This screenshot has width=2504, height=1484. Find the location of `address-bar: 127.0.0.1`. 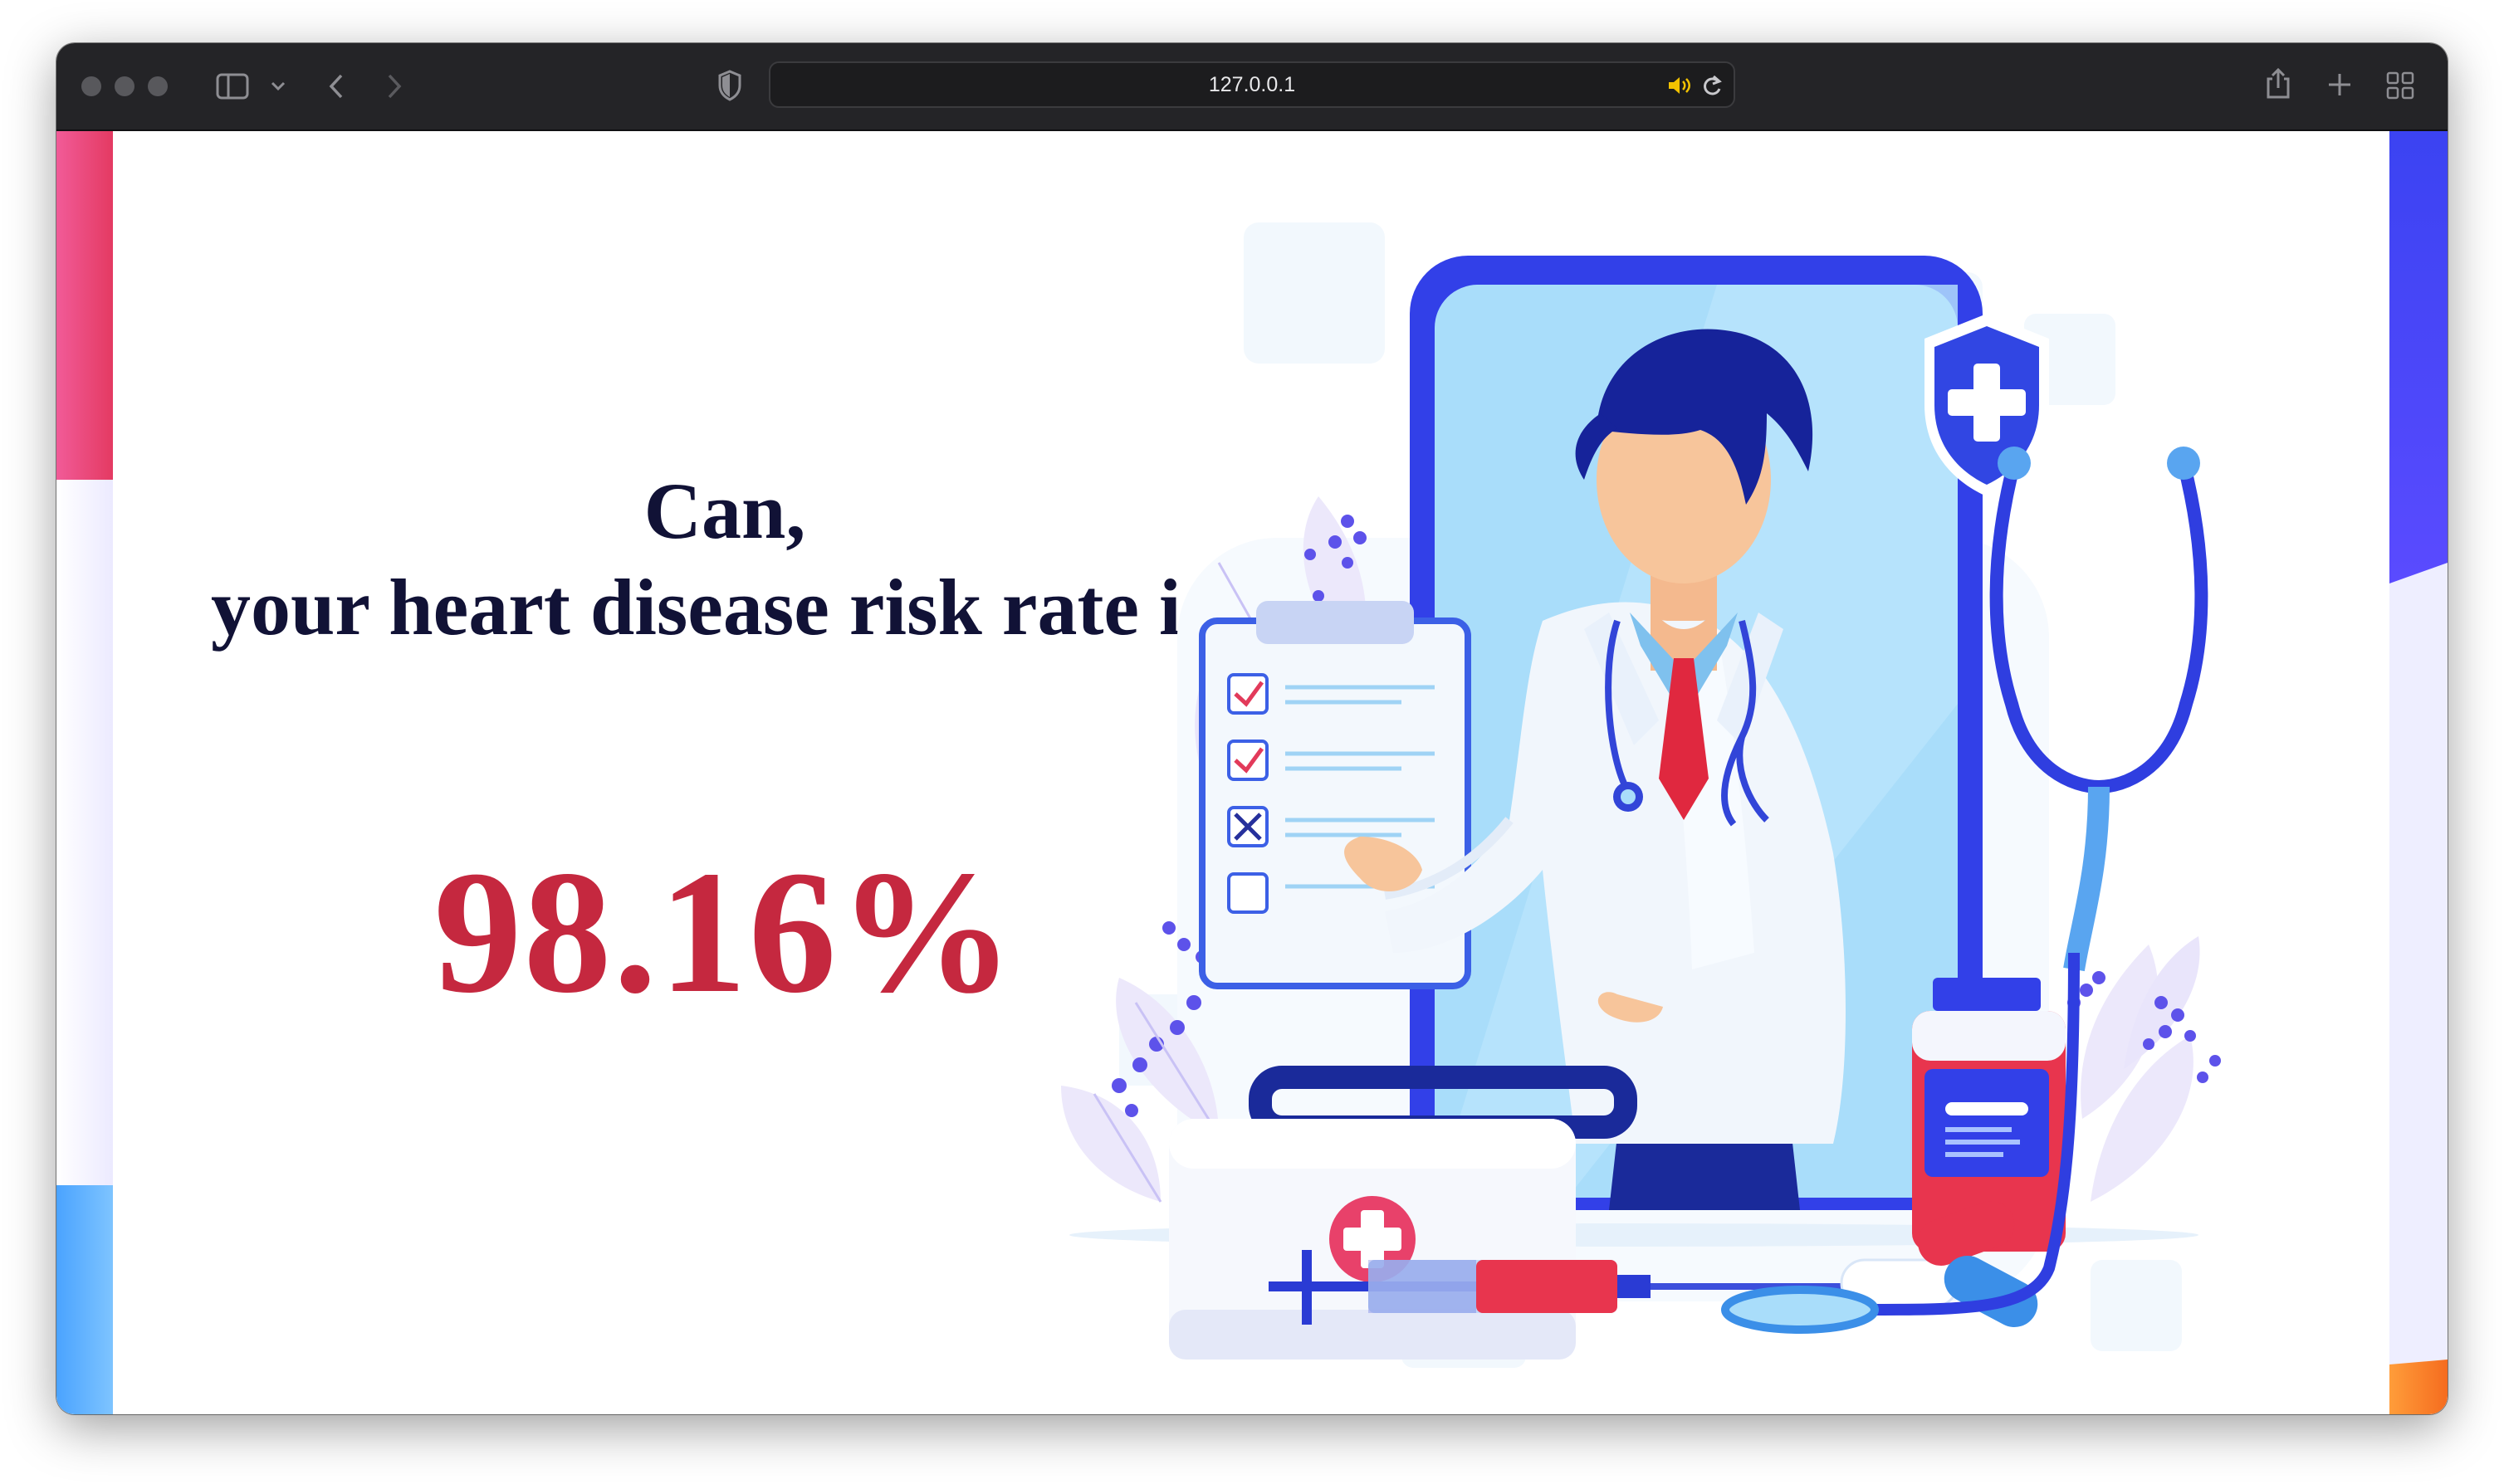

address-bar: 127.0.0.1 is located at coordinates (1252, 84).